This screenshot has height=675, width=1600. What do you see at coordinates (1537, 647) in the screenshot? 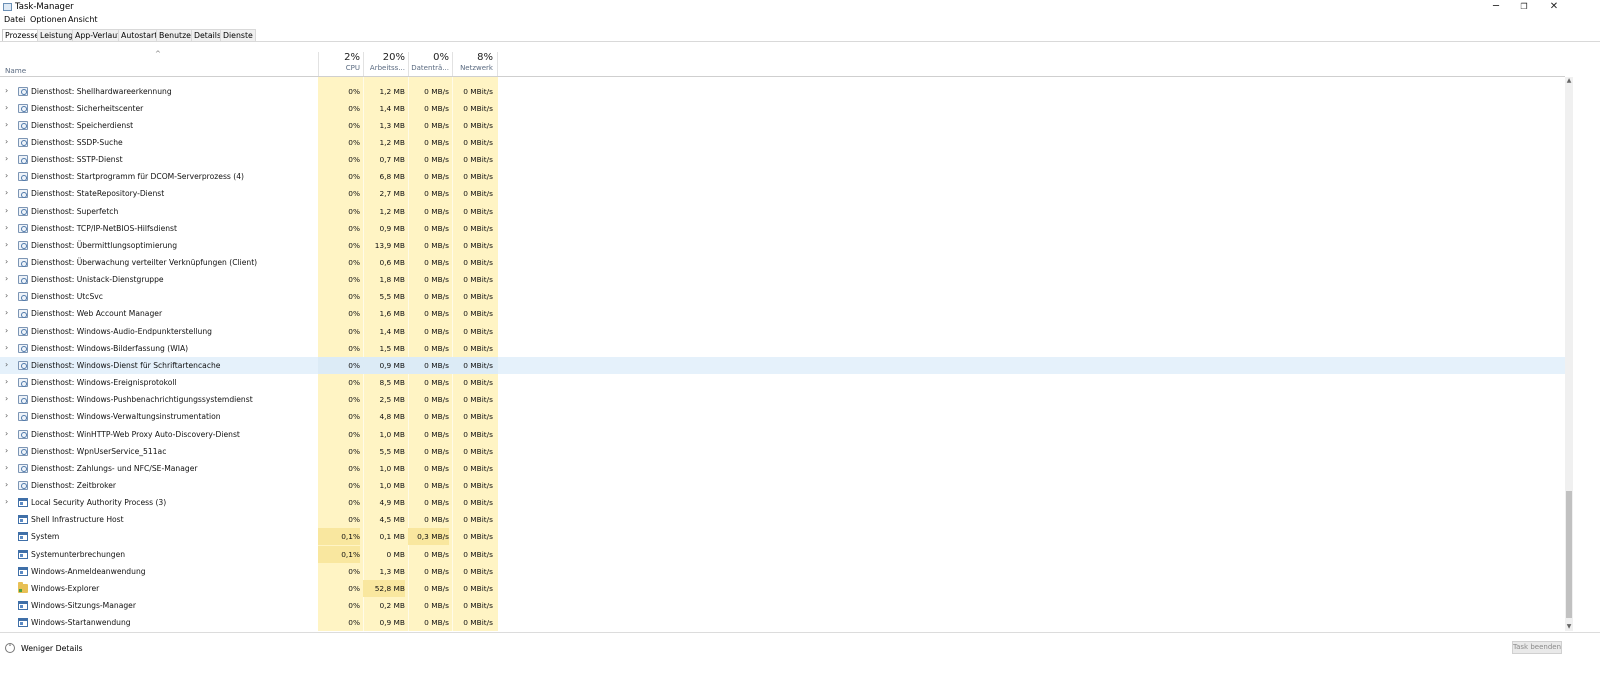
I see `end-task-button: Task beenden` at bounding box center [1537, 647].